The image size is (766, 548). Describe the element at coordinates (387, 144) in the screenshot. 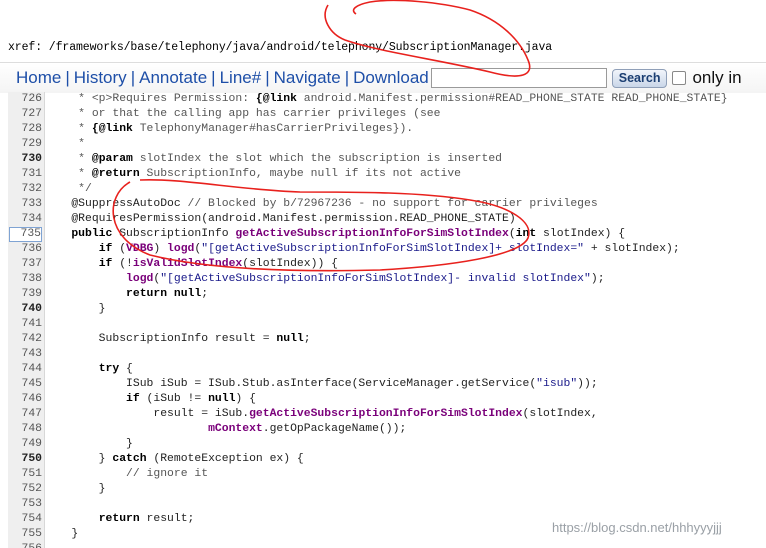

I see `code-line: 729 *` at that location.